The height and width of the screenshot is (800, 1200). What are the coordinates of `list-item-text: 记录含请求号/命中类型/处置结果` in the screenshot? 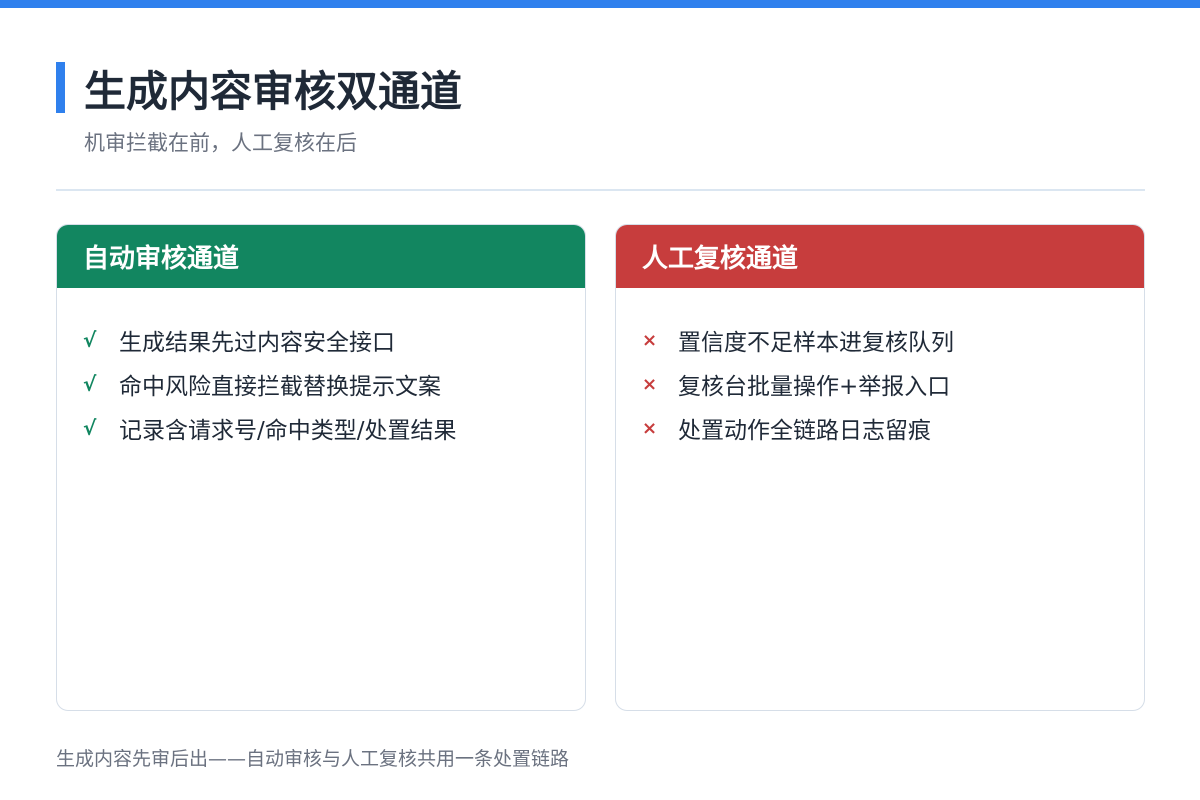 It's located at (288, 431).